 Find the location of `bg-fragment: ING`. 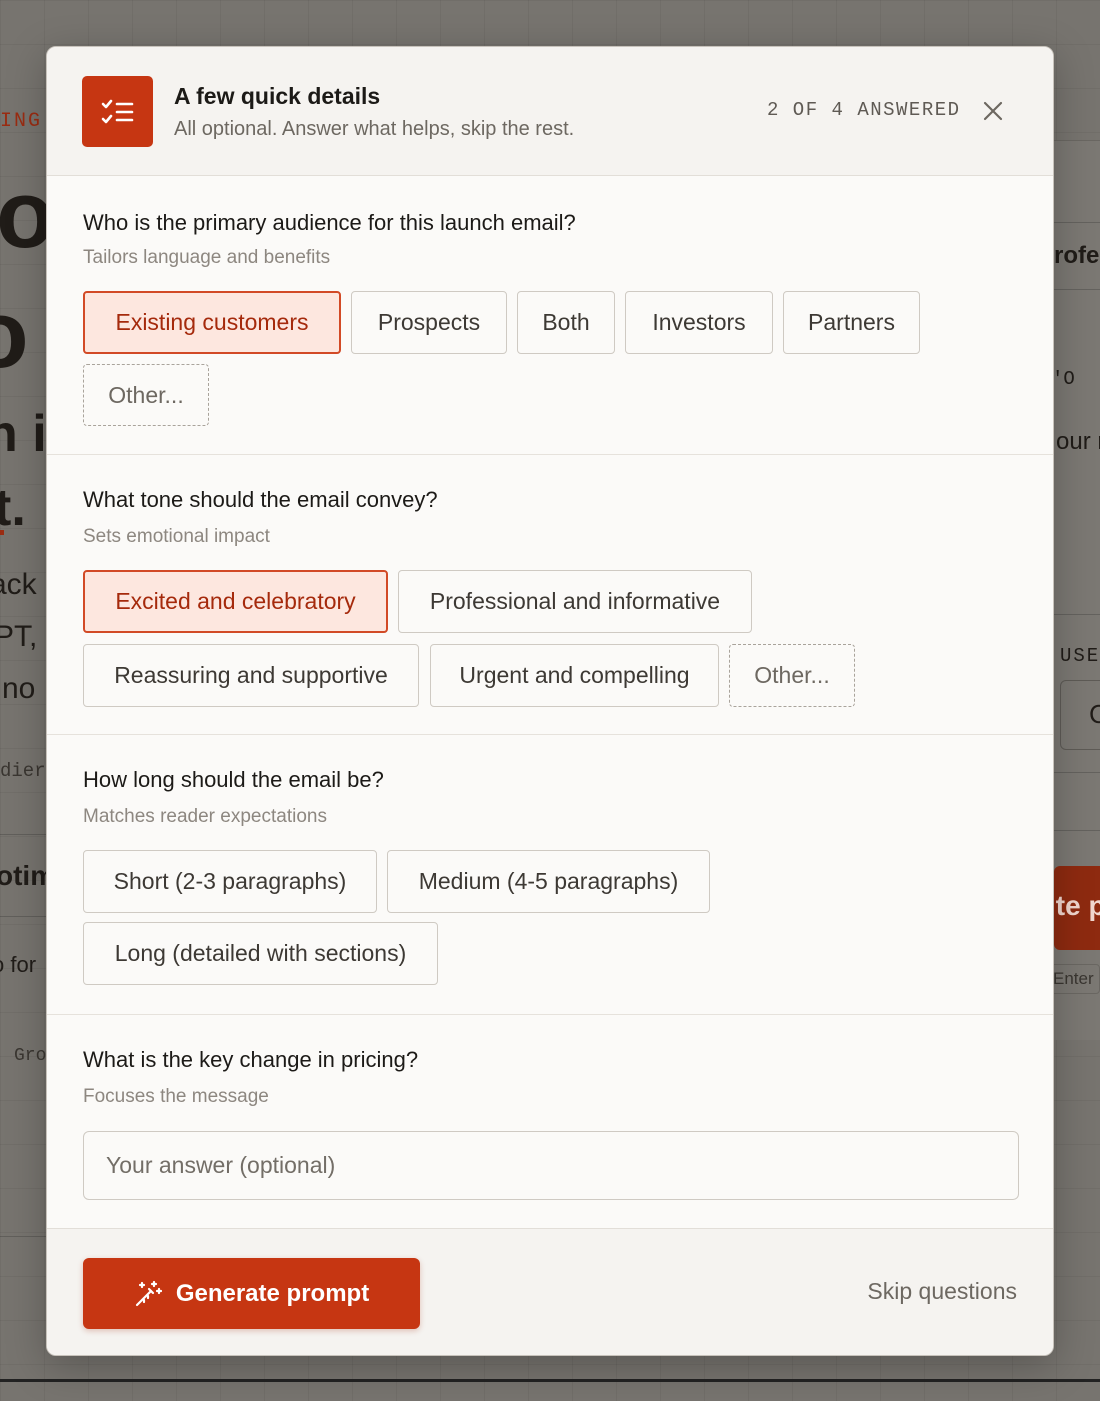

bg-fragment: ING is located at coordinates (21, 121).